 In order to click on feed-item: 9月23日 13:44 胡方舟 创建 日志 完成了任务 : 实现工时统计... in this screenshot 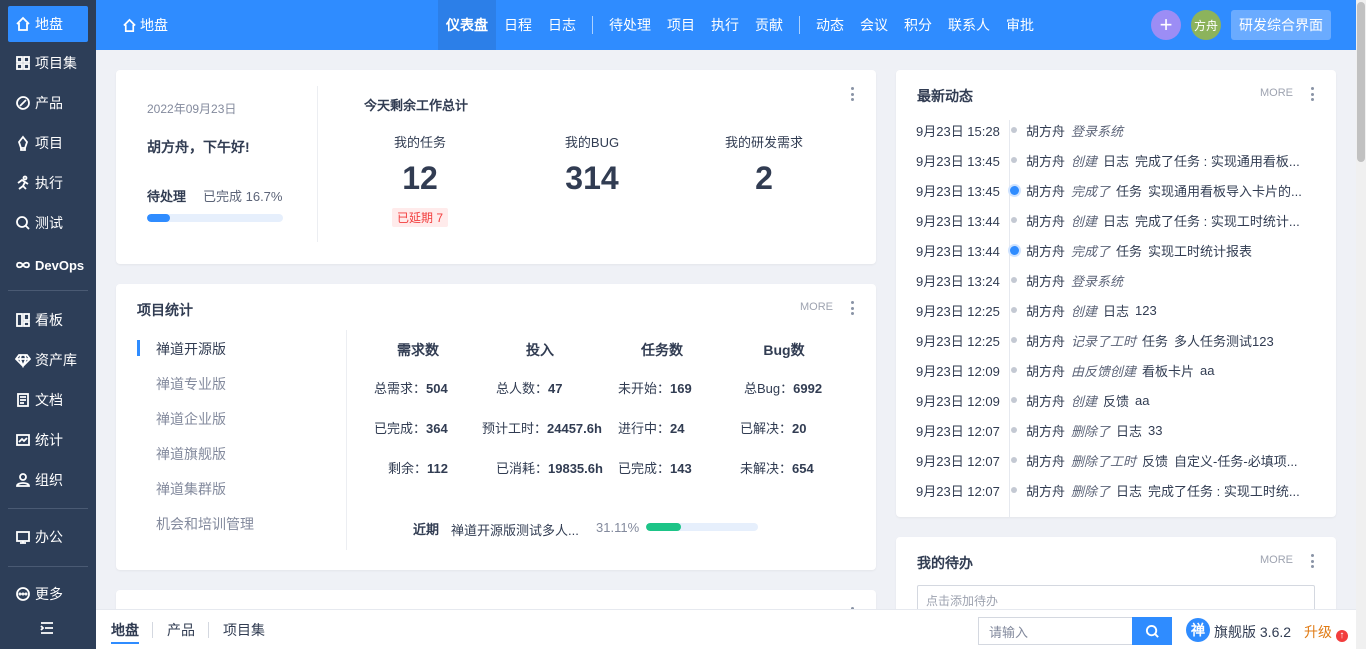, I will do `click(1111, 220)`.